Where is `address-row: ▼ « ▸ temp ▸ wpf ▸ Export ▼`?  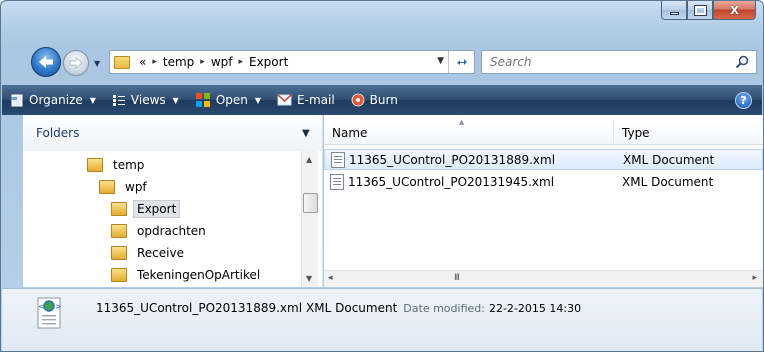 address-row: ▼ « ▸ temp ▸ wpf ▸ Export ▼ is located at coordinates (382, 59).